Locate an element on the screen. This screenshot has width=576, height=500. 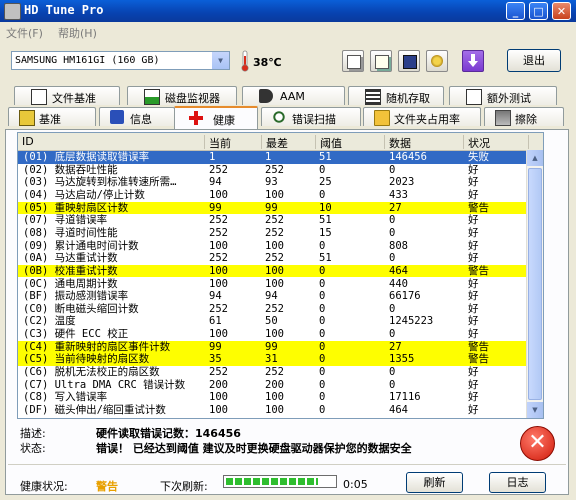
close-button: ✕ is located at coordinates (561, 11).